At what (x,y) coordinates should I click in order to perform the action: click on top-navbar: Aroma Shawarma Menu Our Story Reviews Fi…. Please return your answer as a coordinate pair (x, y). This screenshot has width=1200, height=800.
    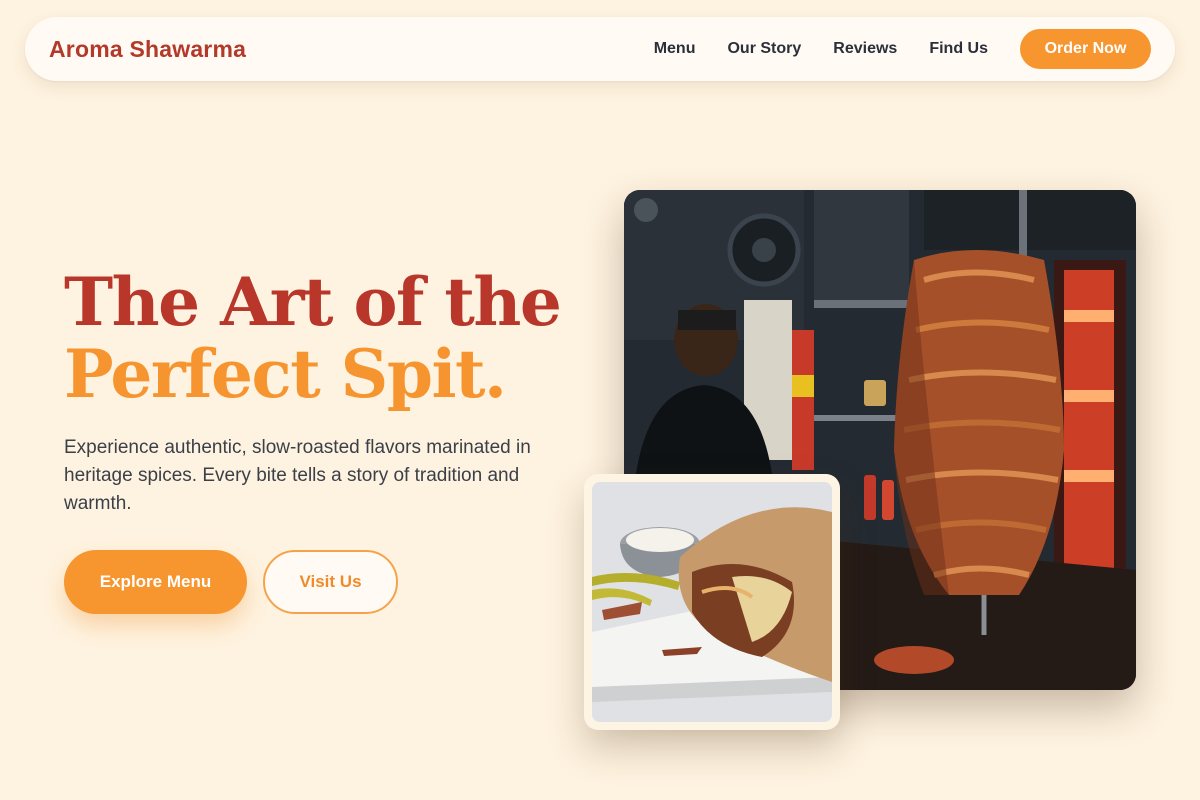
    Looking at the image, I should click on (600, 49).